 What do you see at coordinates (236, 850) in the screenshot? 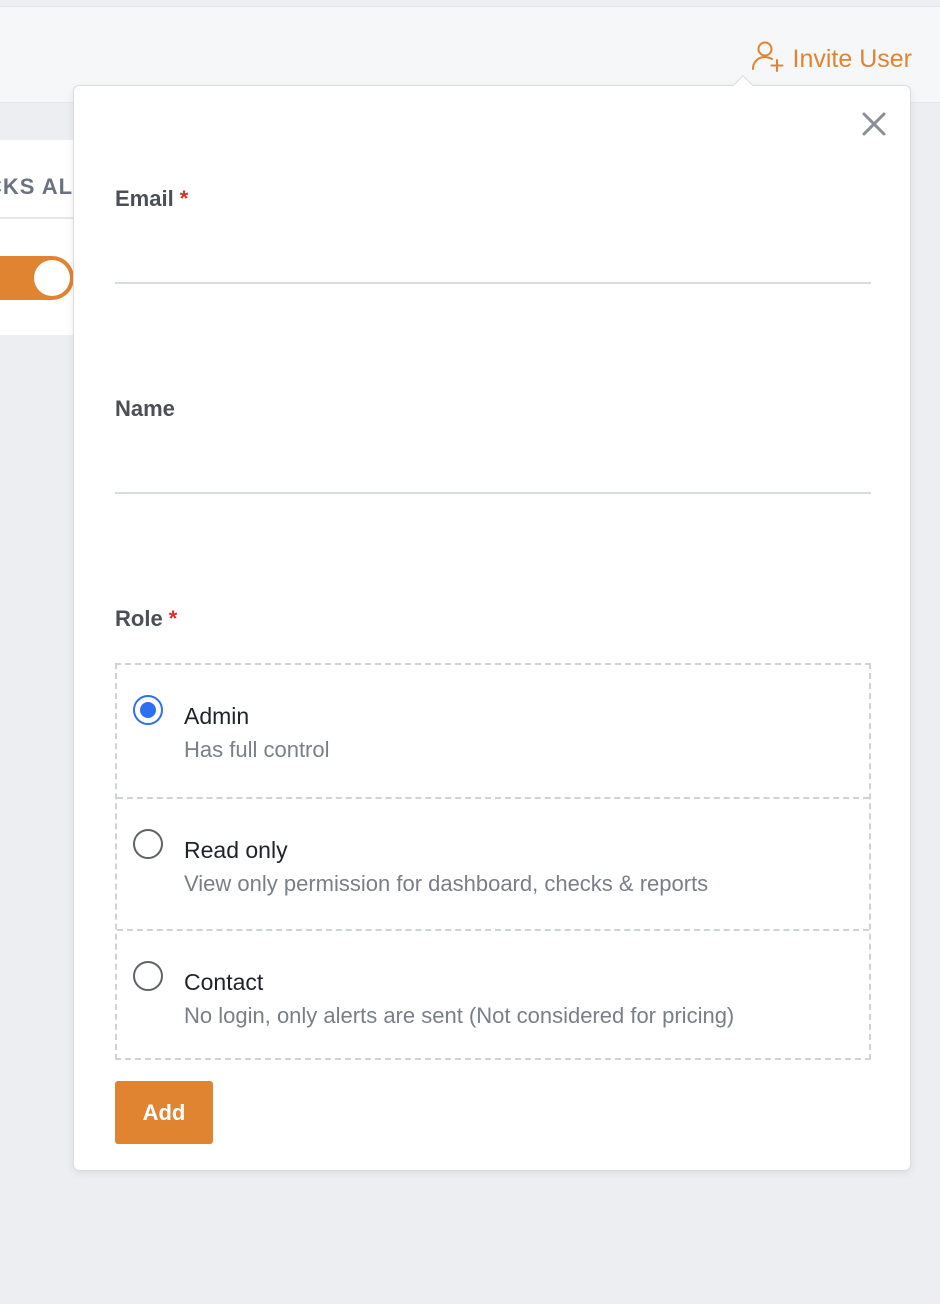
I see `role-title: Read only` at bounding box center [236, 850].